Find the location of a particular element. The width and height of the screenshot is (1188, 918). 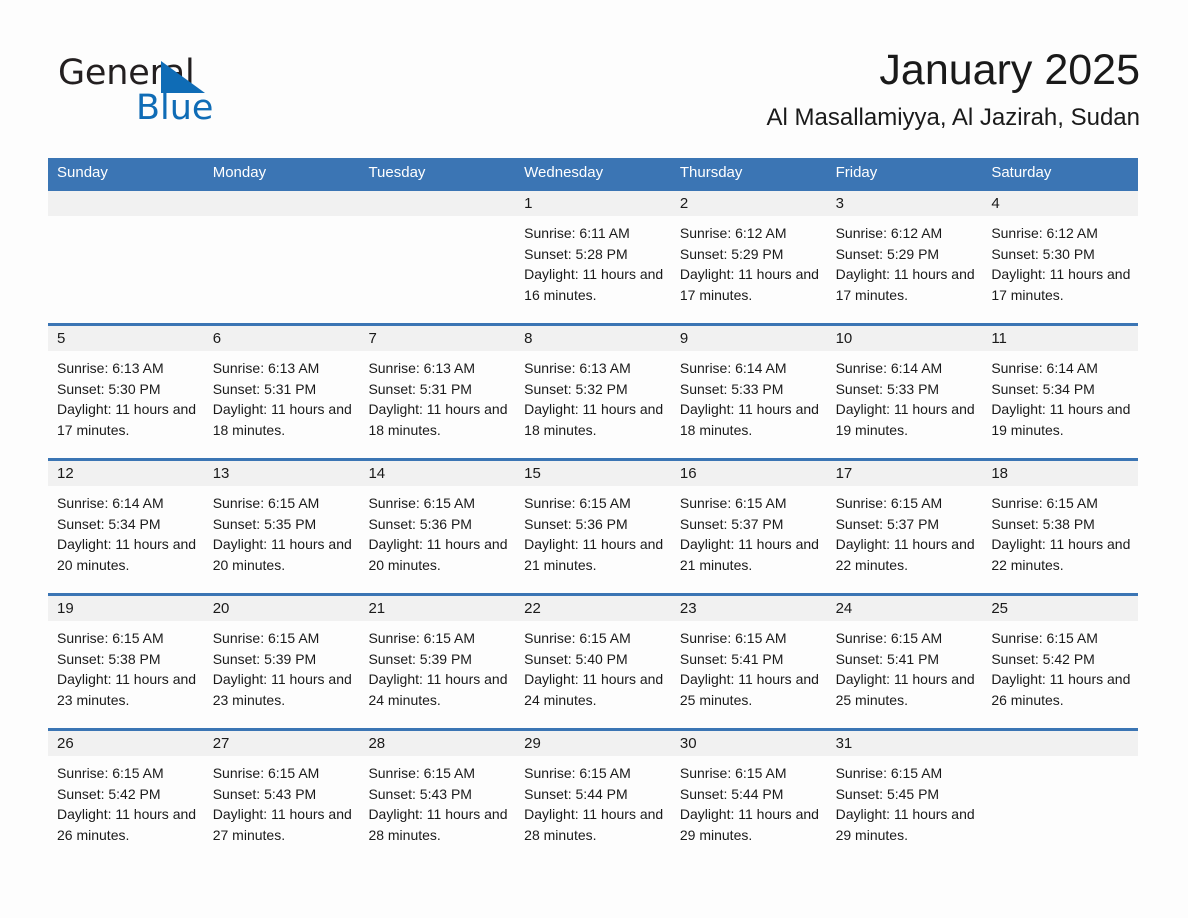

weekday-header-sunday: Sunday is located at coordinates (82, 172).